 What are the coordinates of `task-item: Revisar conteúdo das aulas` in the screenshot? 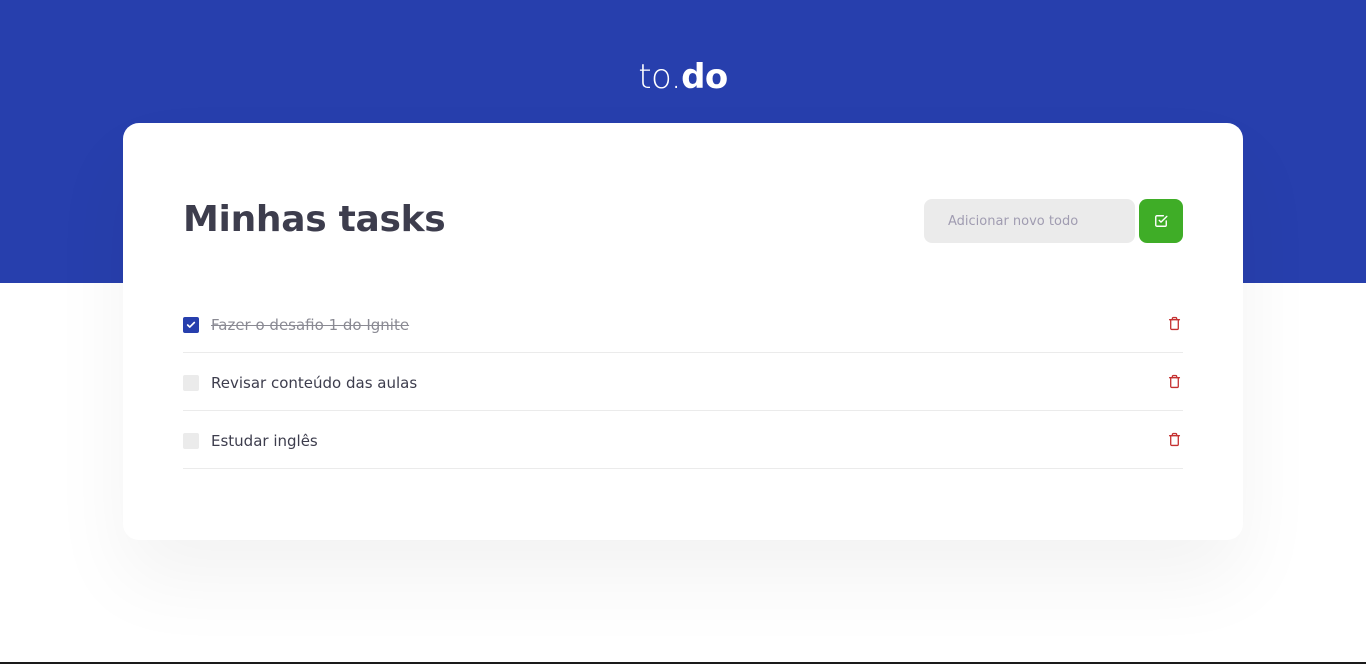 It's located at (683, 382).